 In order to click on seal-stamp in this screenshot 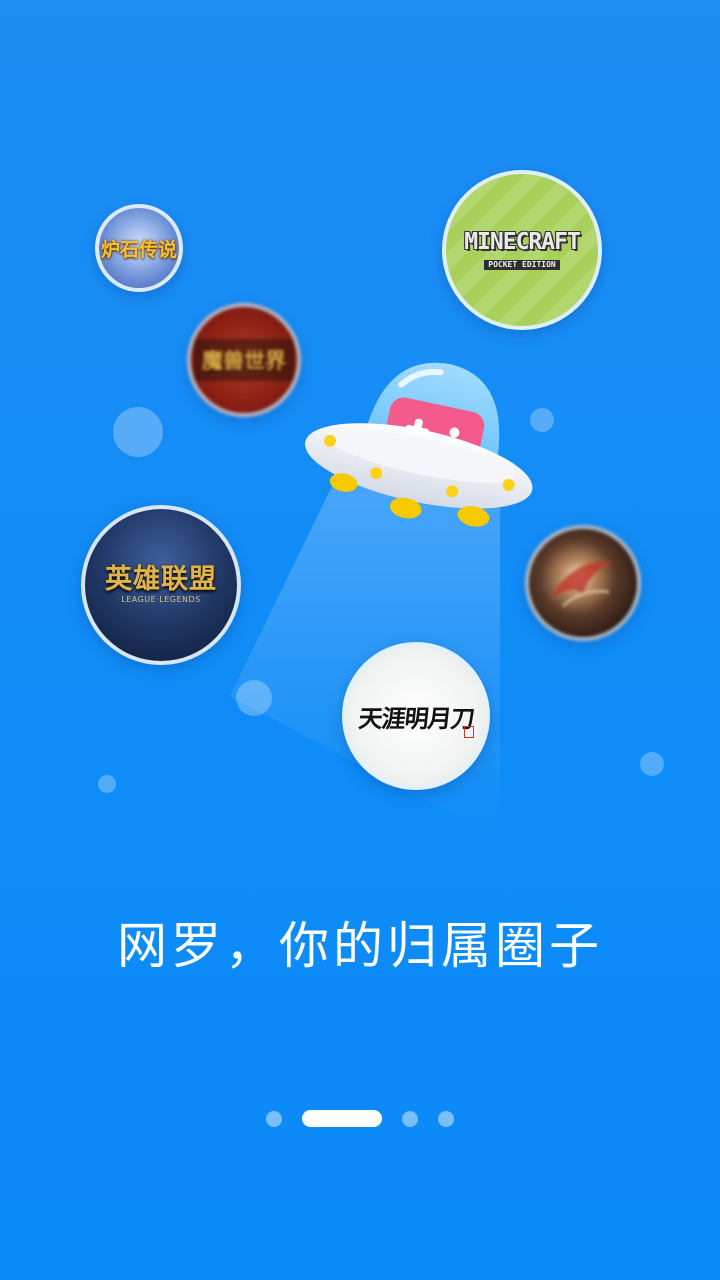, I will do `click(469, 732)`.